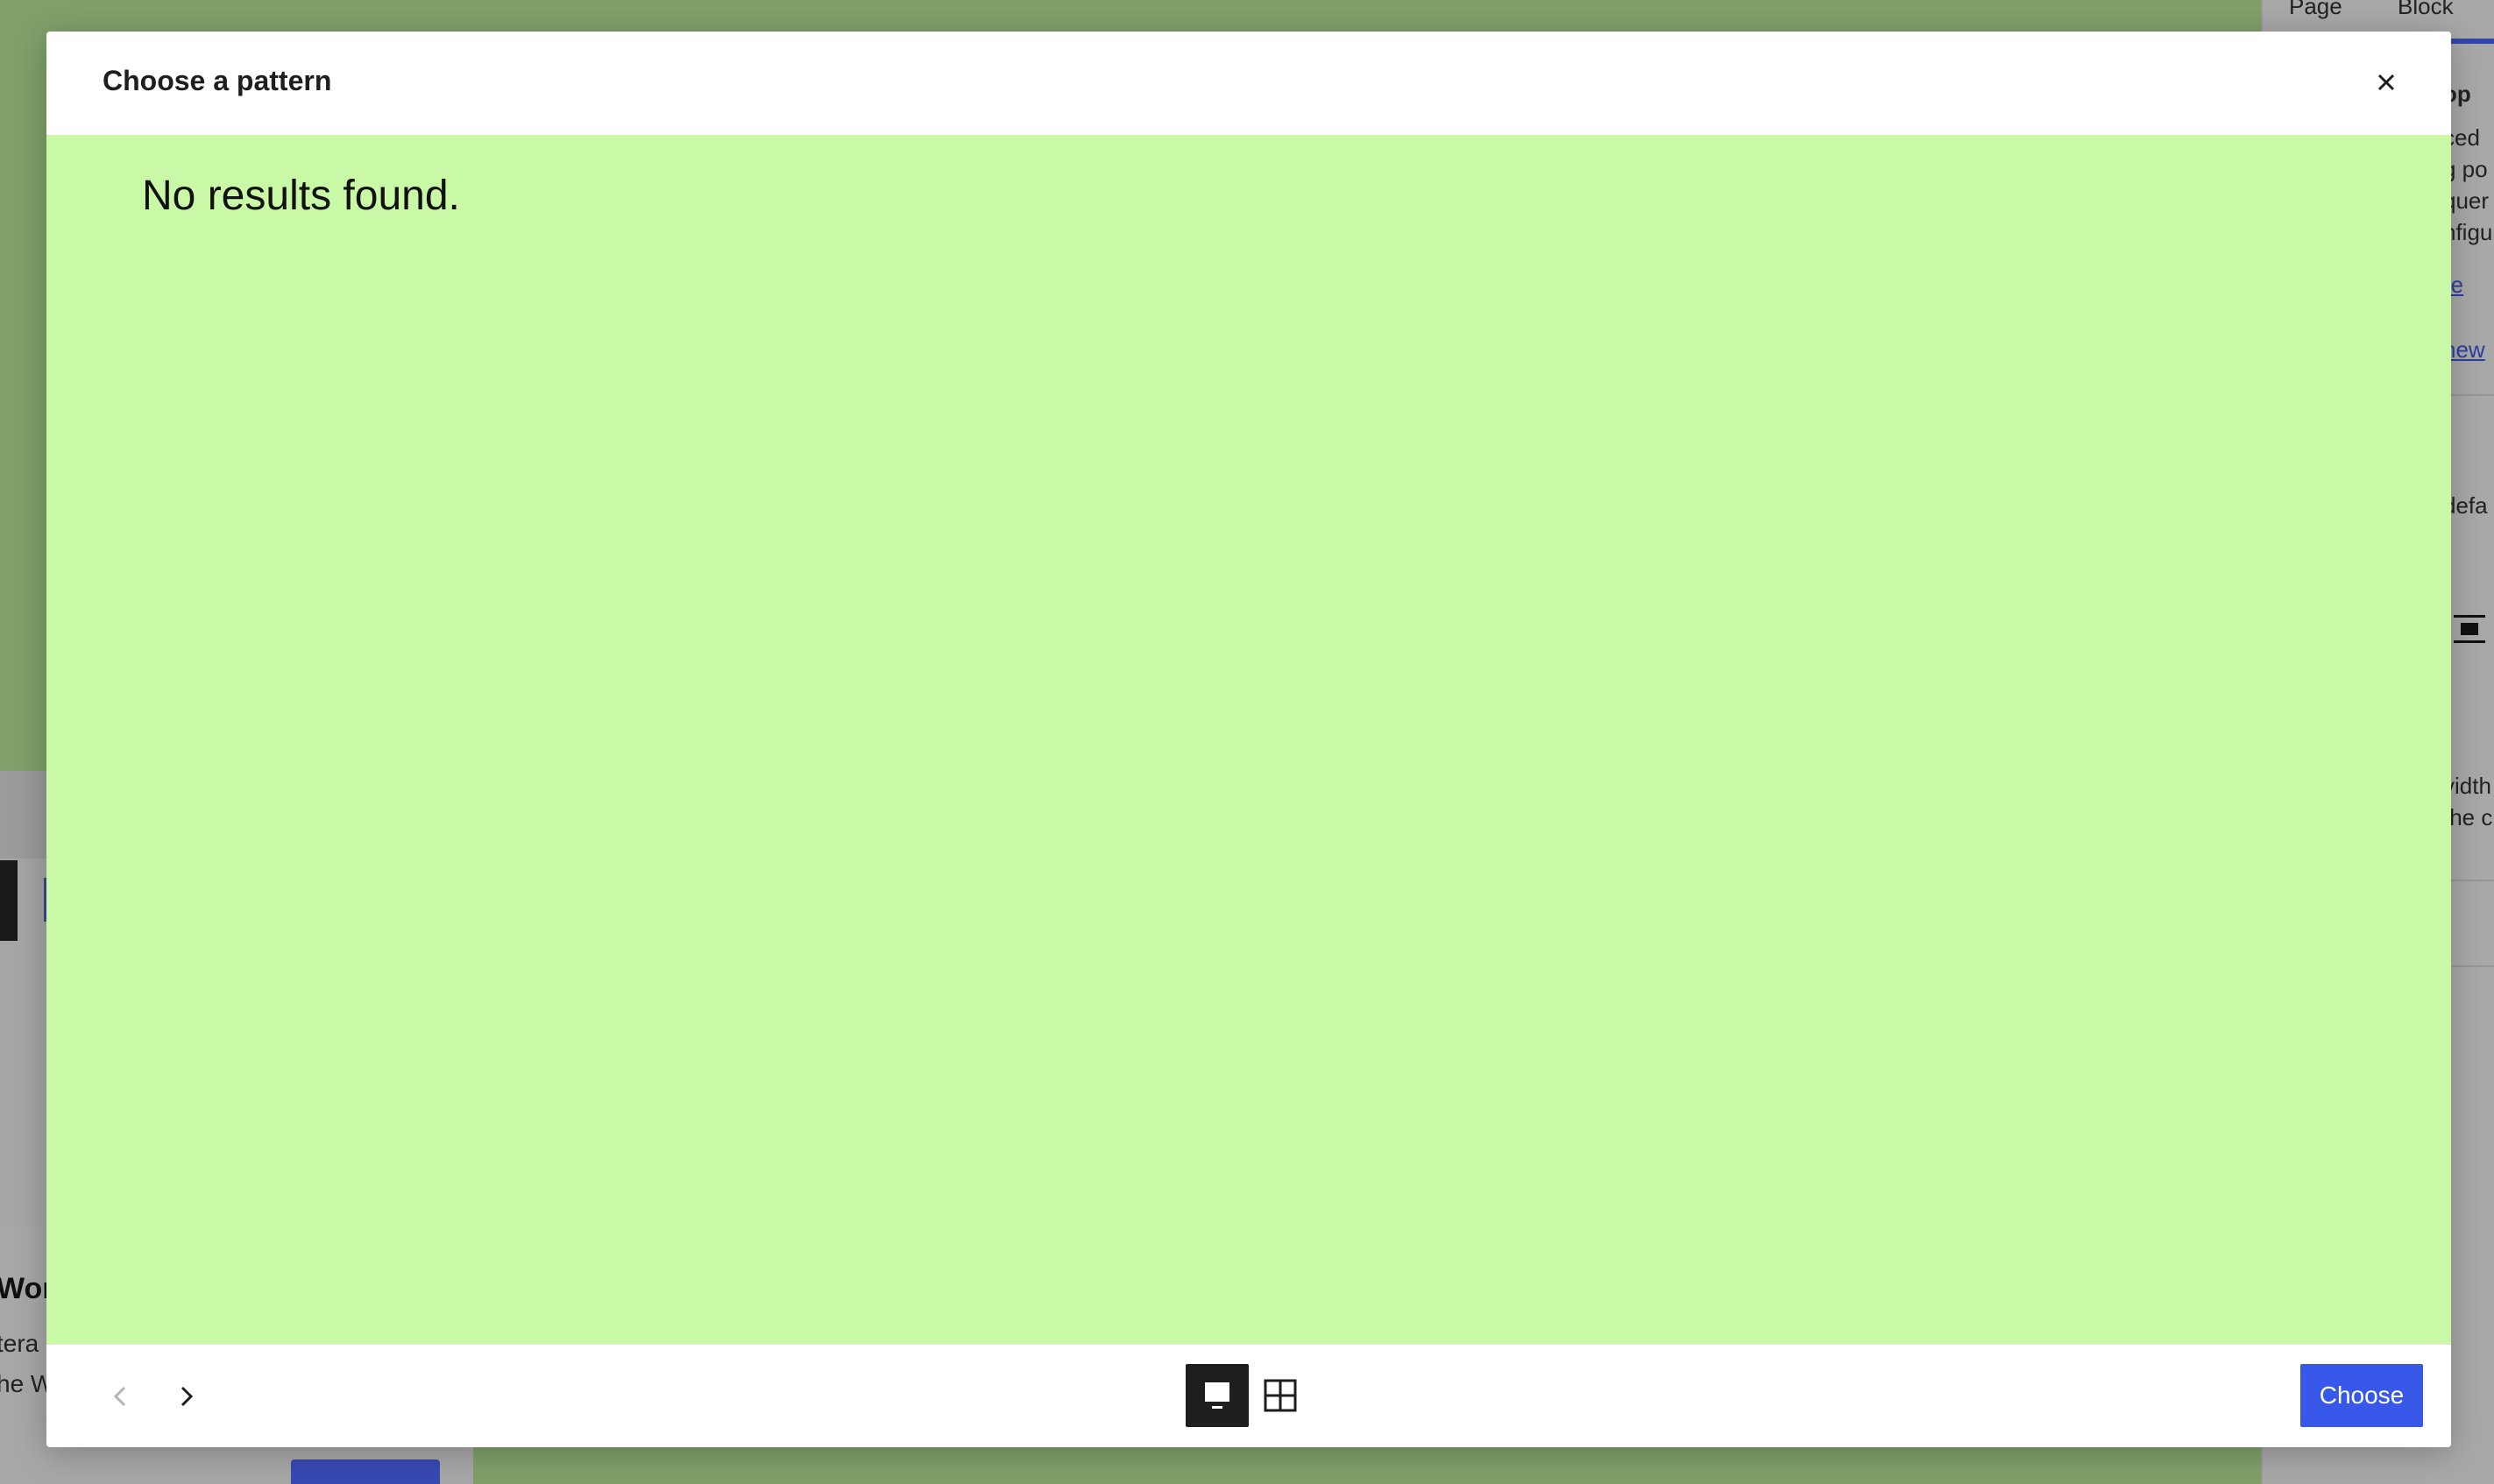 The height and width of the screenshot is (1484, 2494). Describe the element at coordinates (2469, 629) in the screenshot. I see `align-center-icon` at that location.